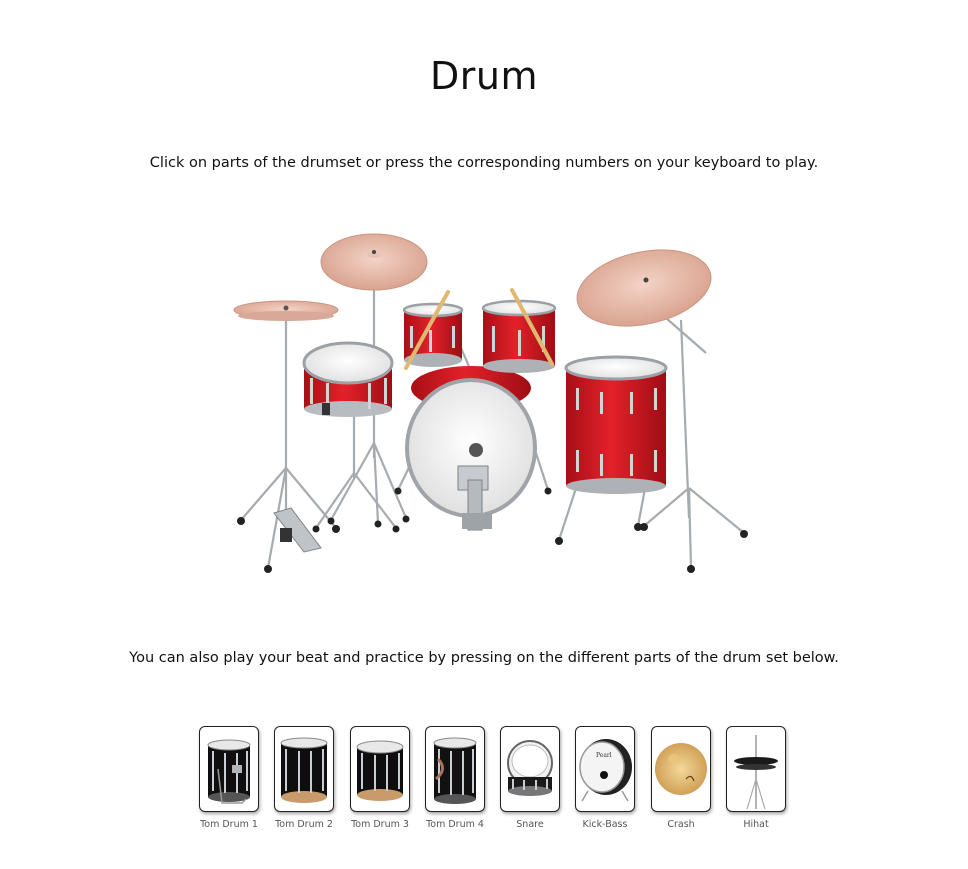 The height and width of the screenshot is (869, 968). Describe the element at coordinates (348, 379) in the screenshot. I see `snare-drum` at that location.